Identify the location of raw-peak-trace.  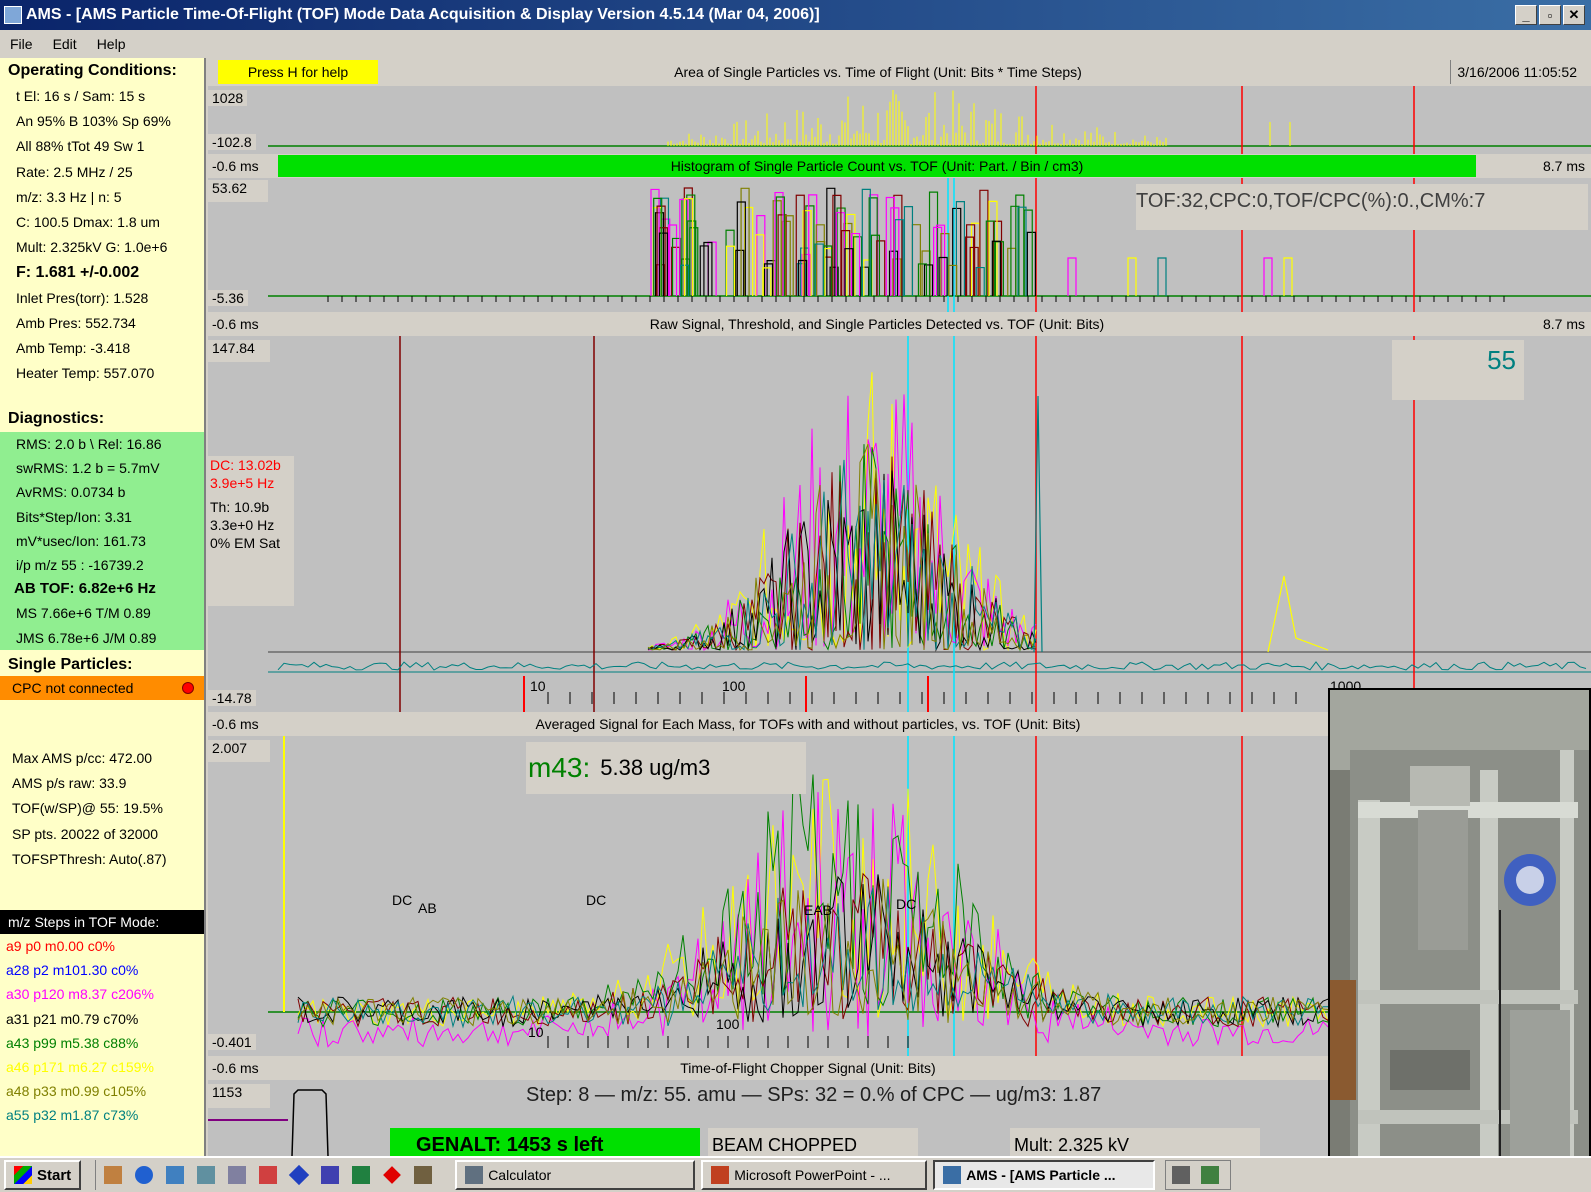
(1298, 614).